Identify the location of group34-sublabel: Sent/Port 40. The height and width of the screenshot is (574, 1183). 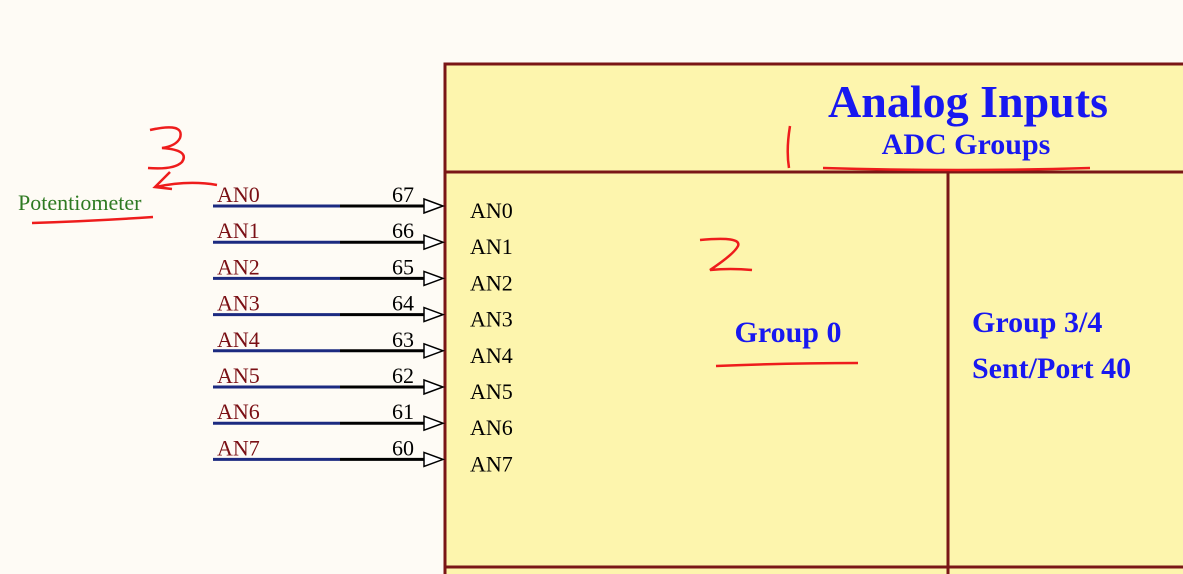
(1051, 368).